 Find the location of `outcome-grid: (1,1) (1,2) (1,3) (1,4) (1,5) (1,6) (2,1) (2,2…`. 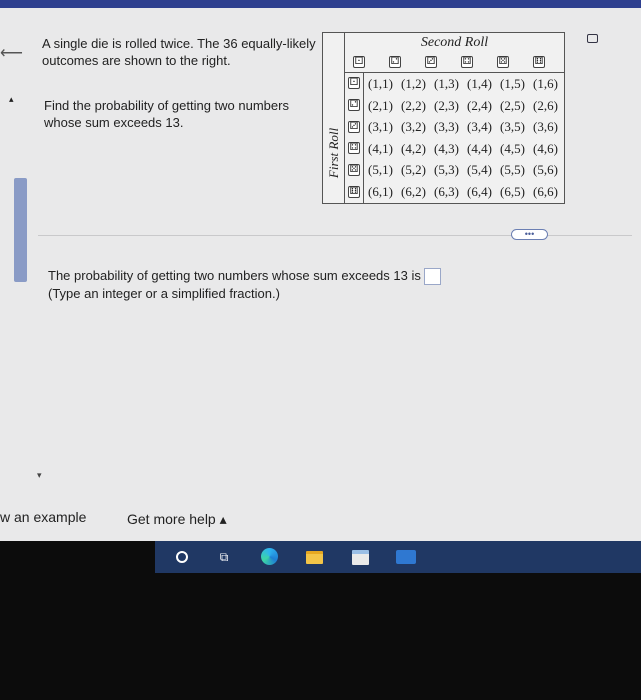

outcome-grid: (1,1) (1,2) (1,3) (1,4) (1,5) (1,6) (2,1) (2,2… is located at coordinates (464, 138).